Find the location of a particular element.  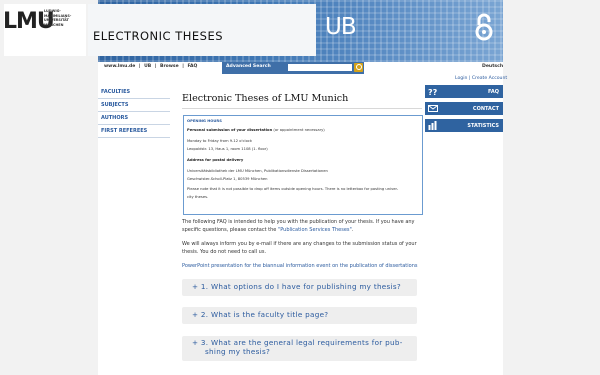

top-nav-links: www.lmu.de | UB | Browse | FAQ is located at coordinates (151, 66).